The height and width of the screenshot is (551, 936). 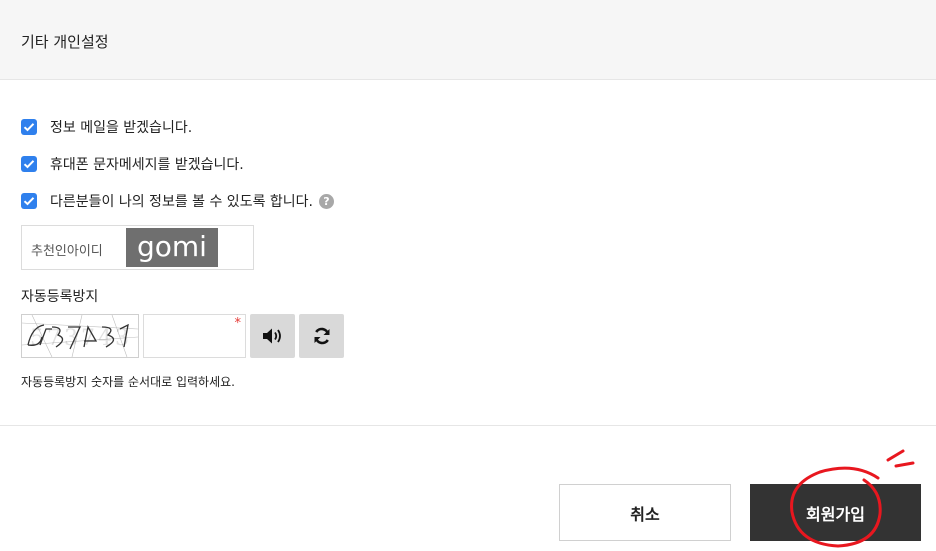 I want to click on cancel-button: 취소, so click(x=645, y=512).